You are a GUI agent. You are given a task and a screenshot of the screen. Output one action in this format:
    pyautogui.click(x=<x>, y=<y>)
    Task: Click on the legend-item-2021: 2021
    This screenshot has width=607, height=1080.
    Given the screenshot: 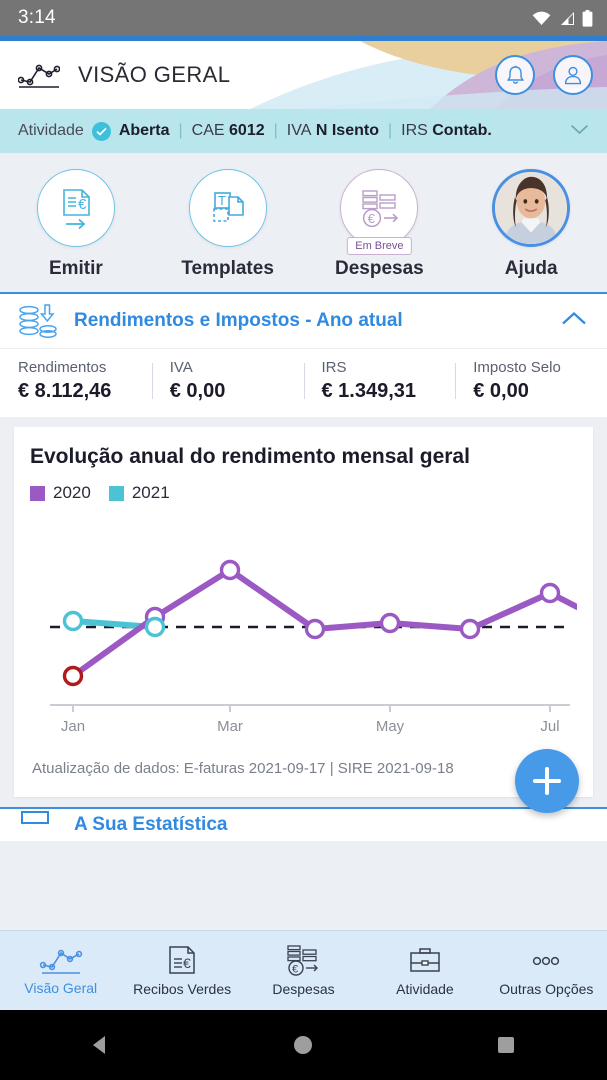 What is the action you would take?
    pyautogui.click(x=139, y=493)
    